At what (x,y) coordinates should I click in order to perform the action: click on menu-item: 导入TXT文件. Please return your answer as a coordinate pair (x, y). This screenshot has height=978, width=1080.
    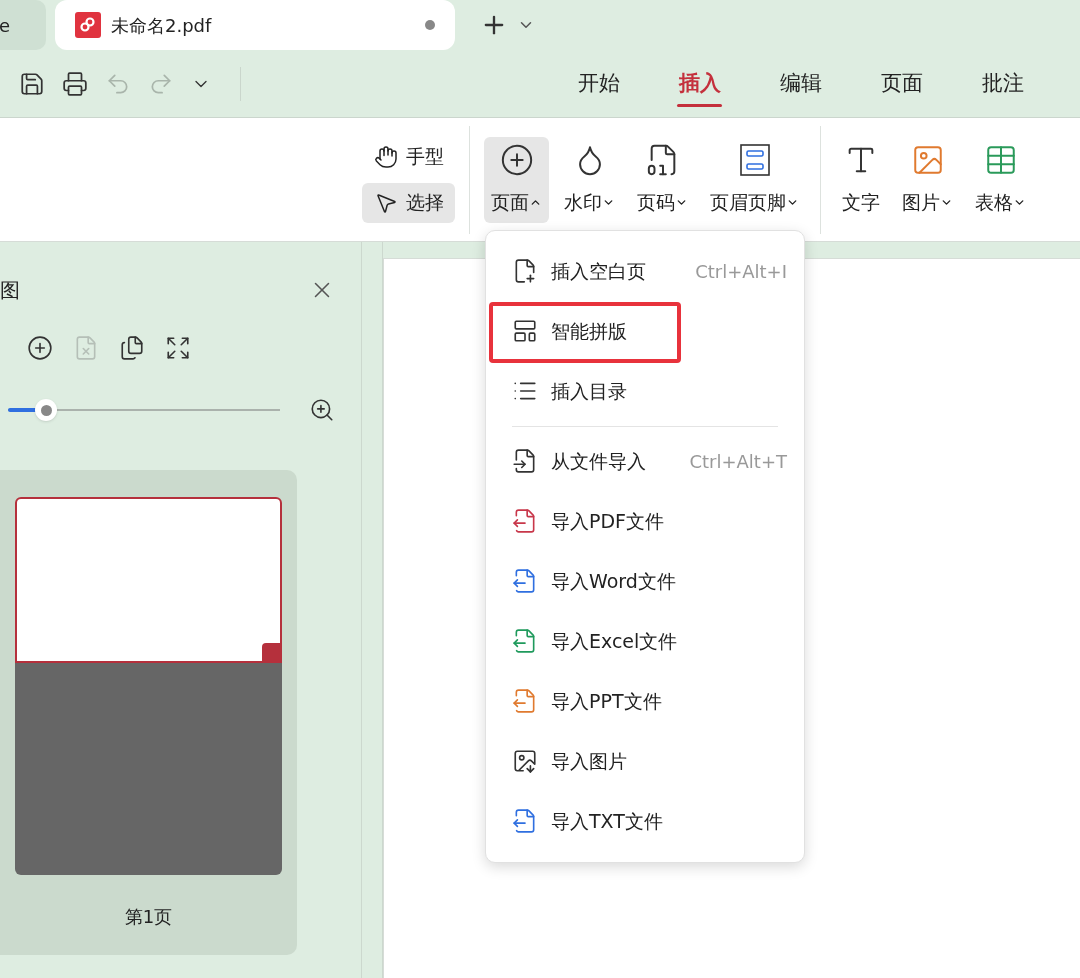
    Looking at the image, I should click on (645, 821).